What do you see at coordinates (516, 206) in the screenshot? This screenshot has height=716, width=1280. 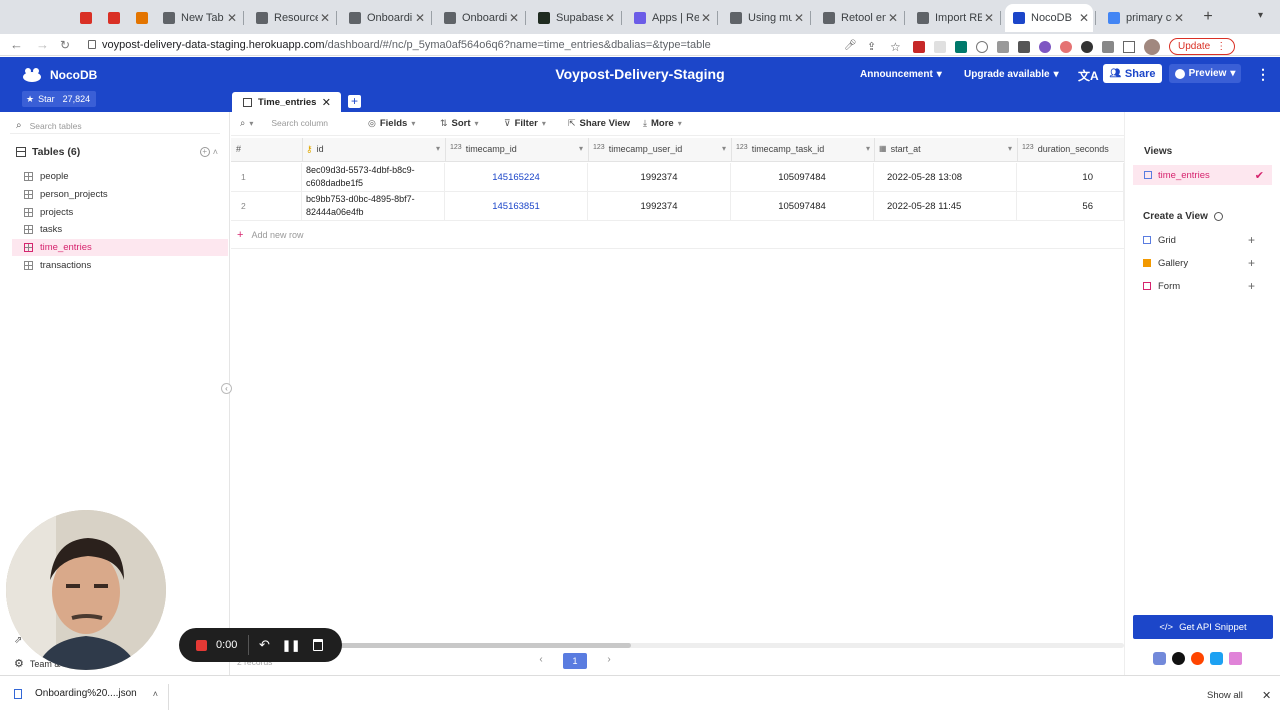 I see `timecamp-id-cell: 145163851` at bounding box center [516, 206].